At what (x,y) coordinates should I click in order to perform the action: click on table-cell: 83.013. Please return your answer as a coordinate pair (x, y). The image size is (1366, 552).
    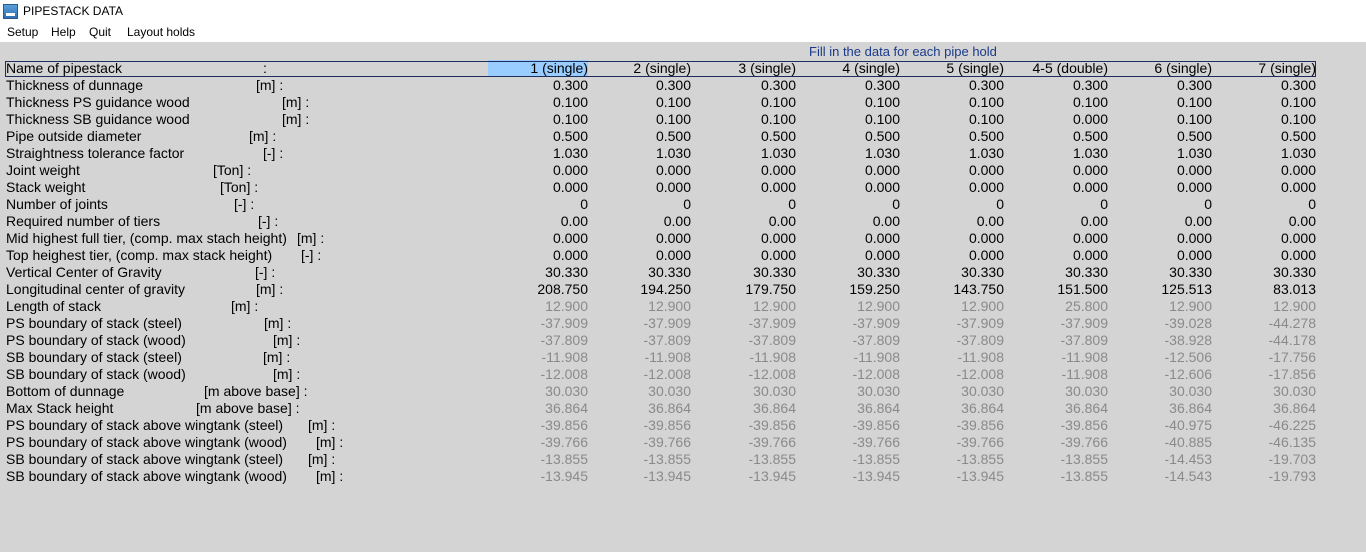
    Looking at the image, I should click on (1266, 289).